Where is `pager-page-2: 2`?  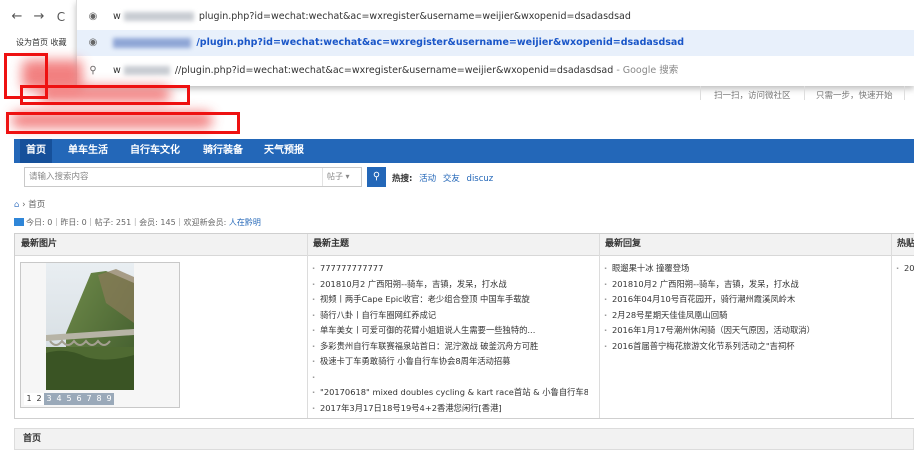 pager-page-2: 2 is located at coordinates (39, 399).